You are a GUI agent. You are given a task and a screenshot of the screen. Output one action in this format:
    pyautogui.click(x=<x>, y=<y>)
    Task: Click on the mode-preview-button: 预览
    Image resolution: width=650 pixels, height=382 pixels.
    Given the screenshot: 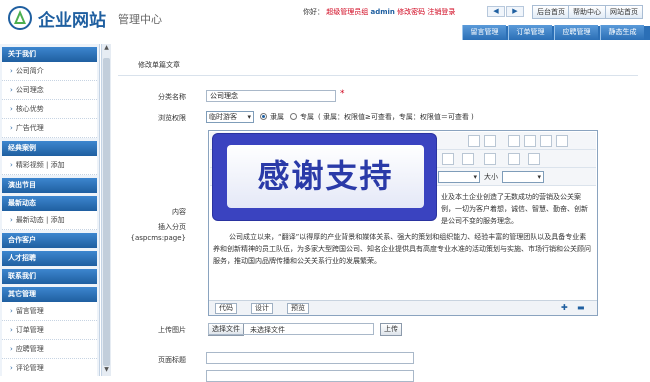 What is the action you would take?
    pyautogui.click(x=298, y=308)
    